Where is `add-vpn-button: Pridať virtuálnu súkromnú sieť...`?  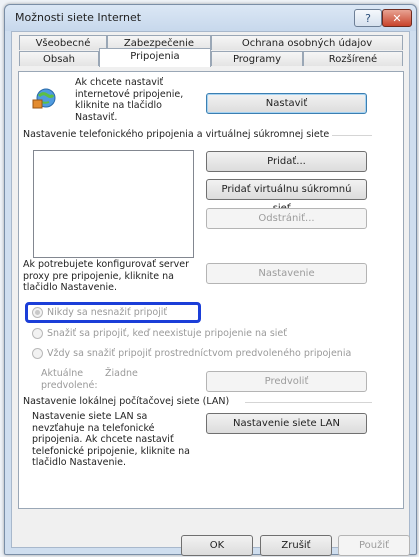 add-vpn-button: Pridať virtuálnu súkromnú sieť... is located at coordinates (286, 196).